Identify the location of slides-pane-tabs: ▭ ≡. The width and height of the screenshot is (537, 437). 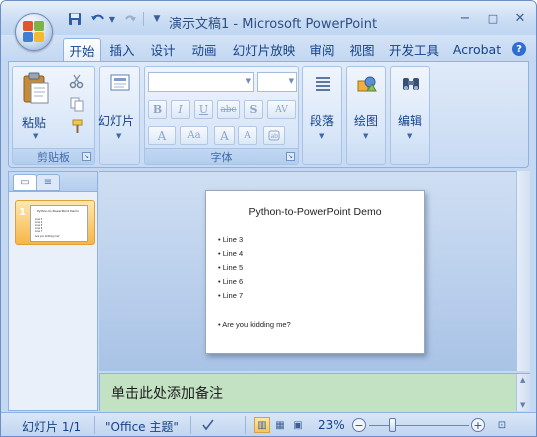
(53, 182).